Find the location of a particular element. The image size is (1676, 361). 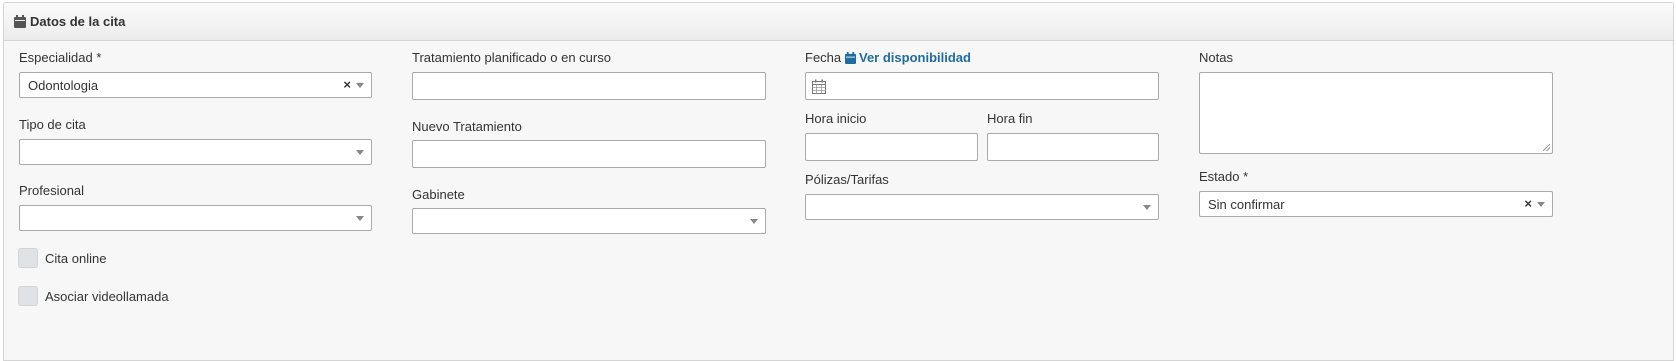

nuevo-tratamiento-input is located at coordinates (589, 154).